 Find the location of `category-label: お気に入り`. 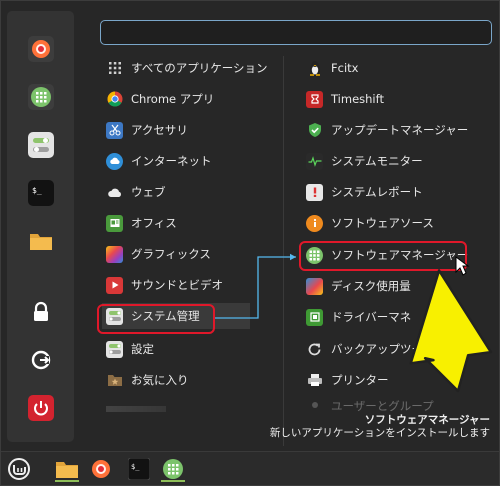

category-label: お気に入り is located at coordinates (160, 380).